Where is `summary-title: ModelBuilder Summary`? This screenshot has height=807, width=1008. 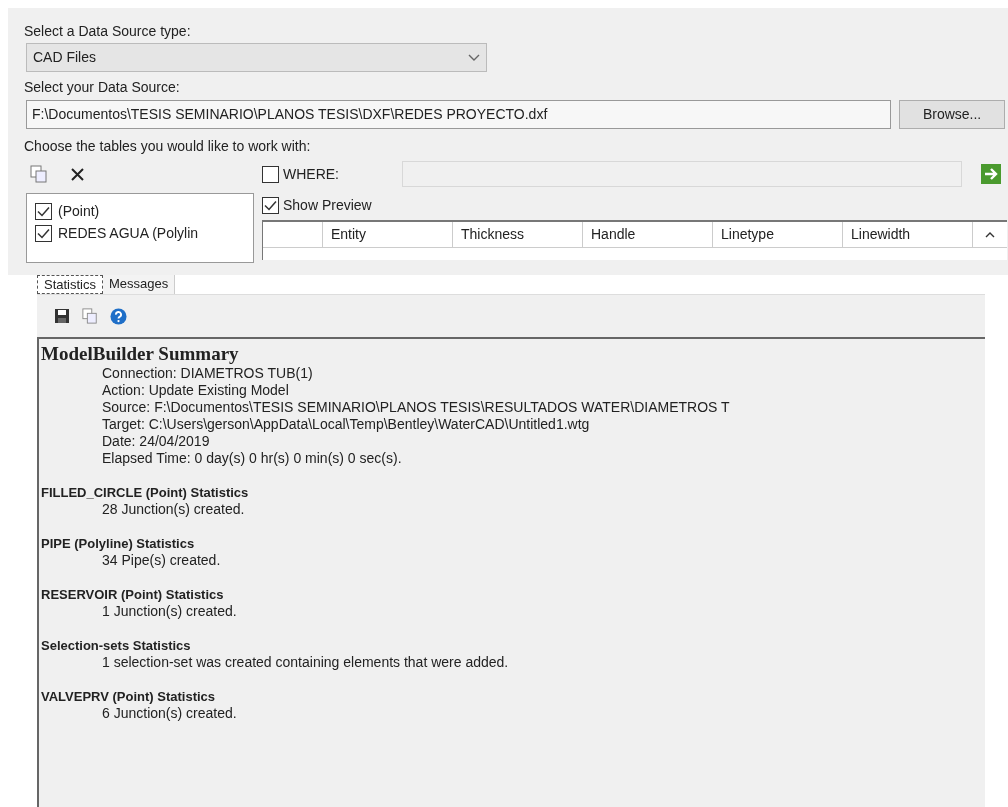 summary-title: ModelBuilder Summary is located at coordinates (140, 354).